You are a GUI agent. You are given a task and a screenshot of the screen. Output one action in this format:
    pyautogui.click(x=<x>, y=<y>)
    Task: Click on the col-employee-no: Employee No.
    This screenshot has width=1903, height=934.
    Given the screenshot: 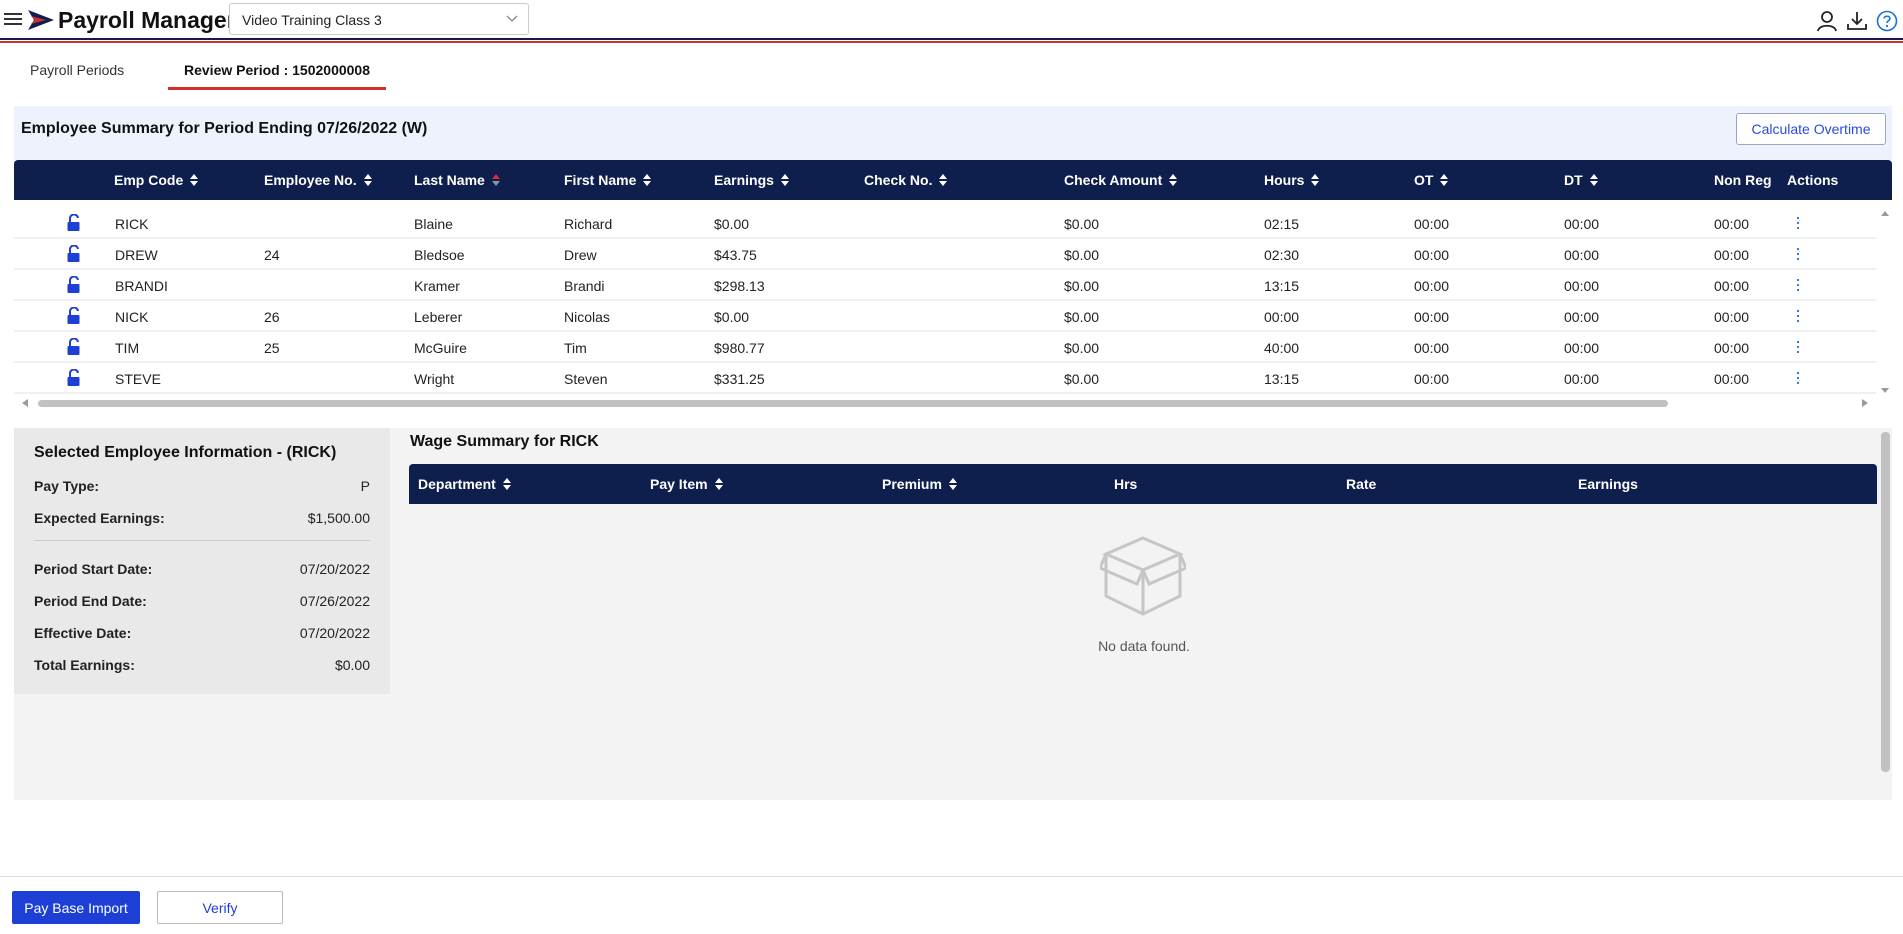 What is the action you would take?
    pyautogui.click(x=318, y=180)
    